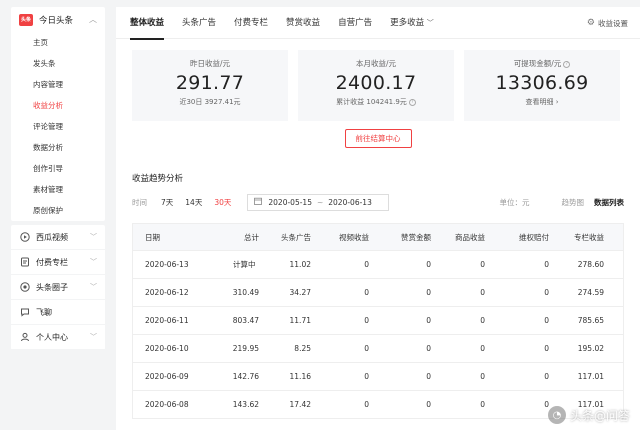 This screenshot has width=640, height=430. I want to click on header-compensation: 维权赔付, so click(534, 237).